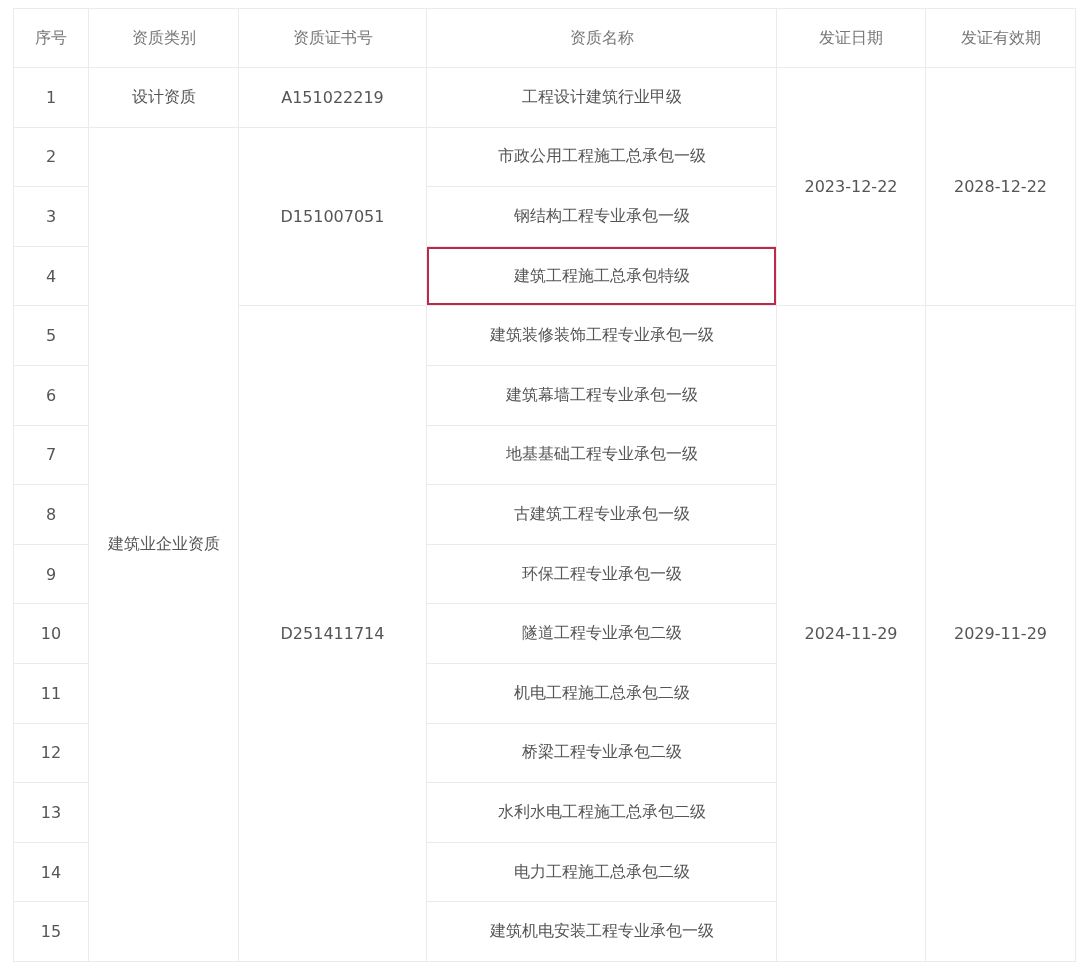 This screenshot has height=971, width=1080. I want to click on table-cell: 12, so click(51, 753).